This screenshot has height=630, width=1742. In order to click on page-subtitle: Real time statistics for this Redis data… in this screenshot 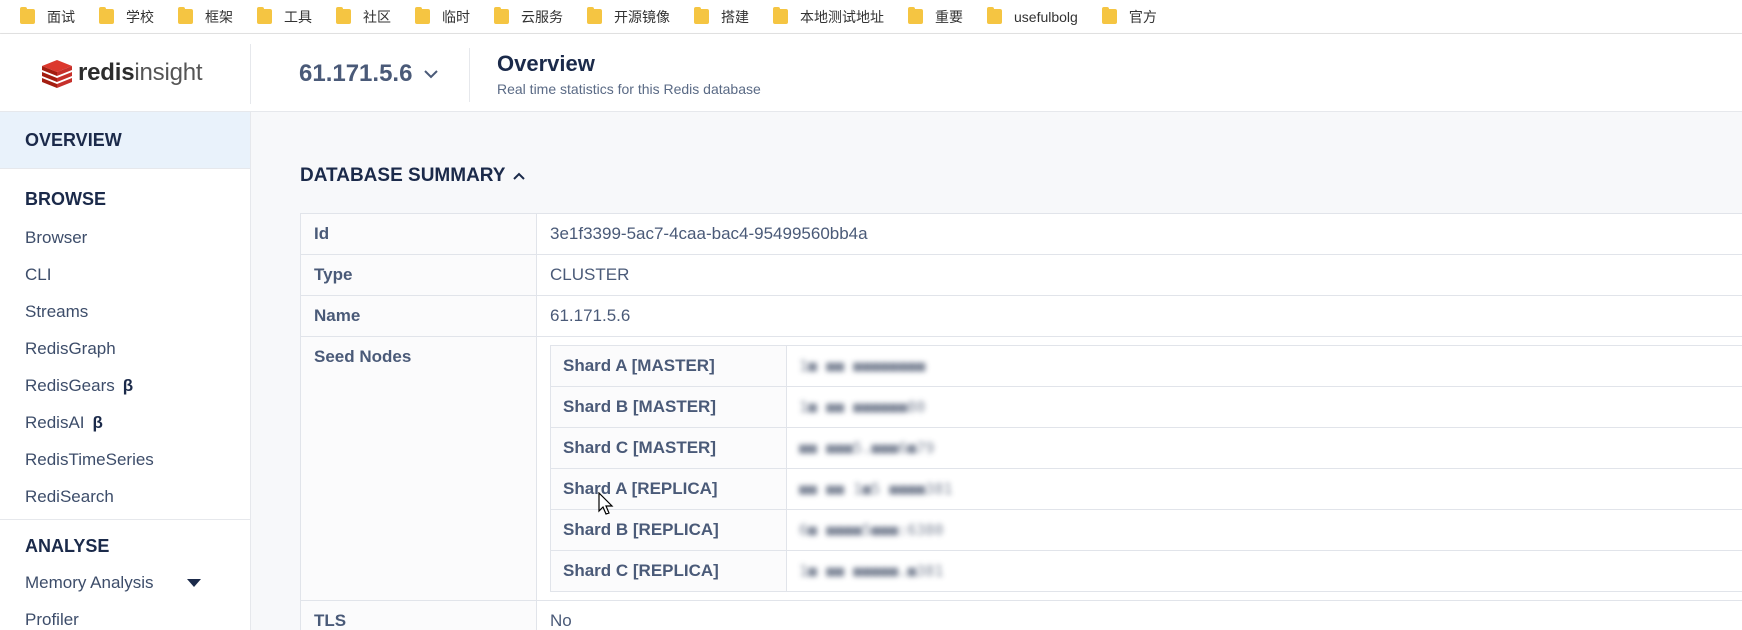, I will do `click(629, 89)`.